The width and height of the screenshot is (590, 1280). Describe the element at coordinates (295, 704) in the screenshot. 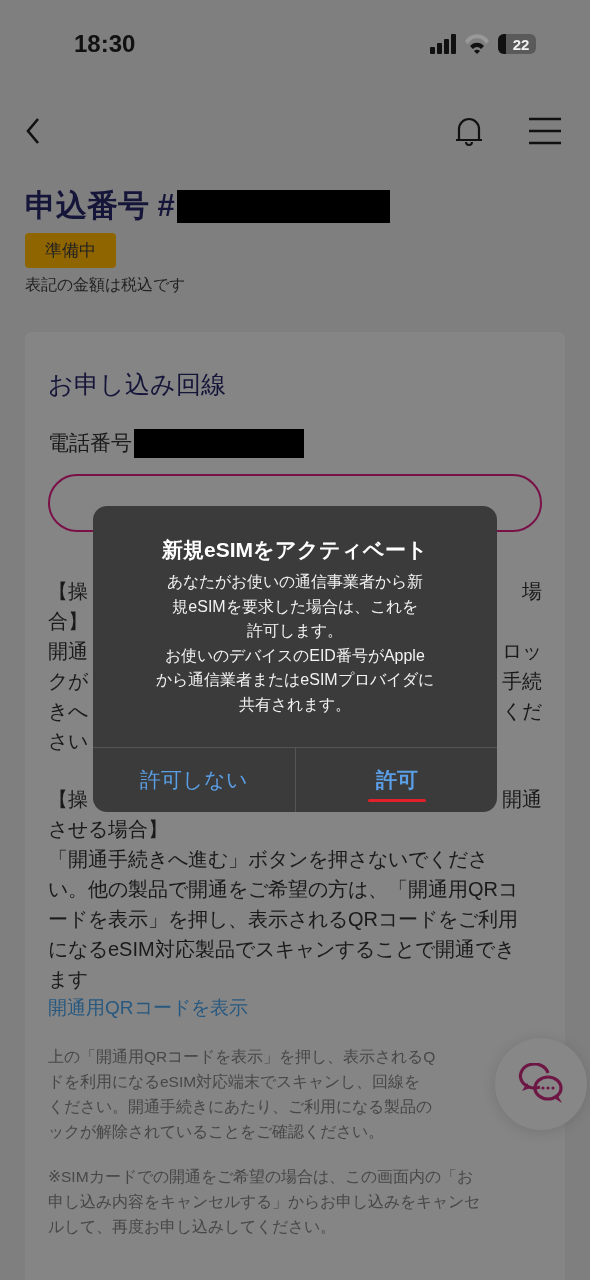

I see `dialog-message: 共有されます。` at that location.